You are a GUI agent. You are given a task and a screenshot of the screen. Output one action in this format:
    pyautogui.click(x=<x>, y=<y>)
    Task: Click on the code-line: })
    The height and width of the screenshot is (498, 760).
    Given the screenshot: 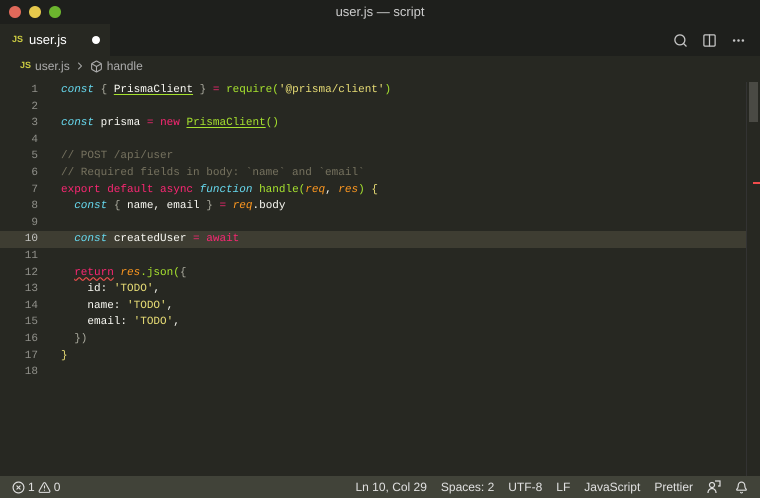 What is the action you would take?
    pyautogui.click(x=80, y=339)
    